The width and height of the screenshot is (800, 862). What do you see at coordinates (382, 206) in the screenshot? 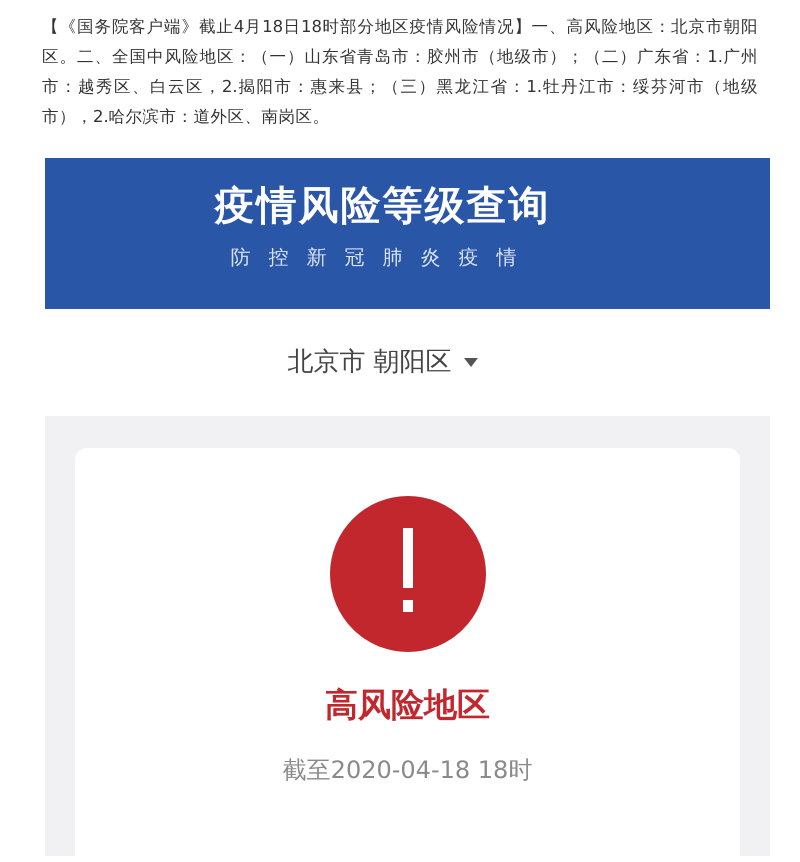
I see `banner-title: 疫情风险等级查询` at bounding box center [382, 206].